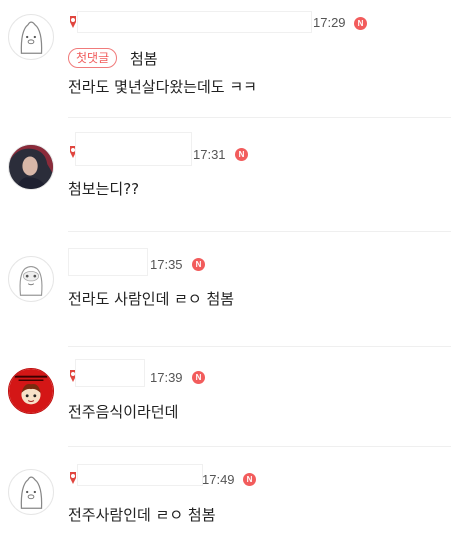  I want to click on comment-text: 전라도 몇년살다왔는데도 ㅋㅋ, so click(162, 87).